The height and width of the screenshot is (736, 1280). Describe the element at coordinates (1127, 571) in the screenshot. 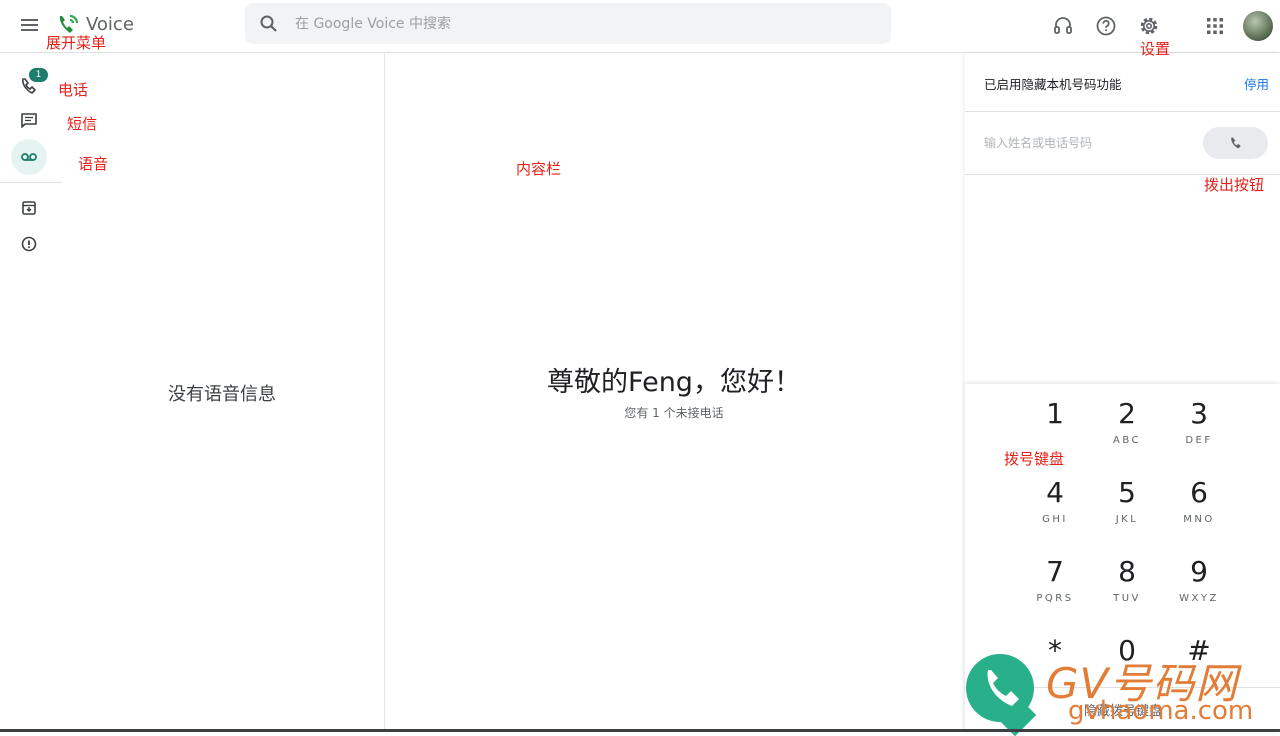

I see `key-digit: 8` at that location.